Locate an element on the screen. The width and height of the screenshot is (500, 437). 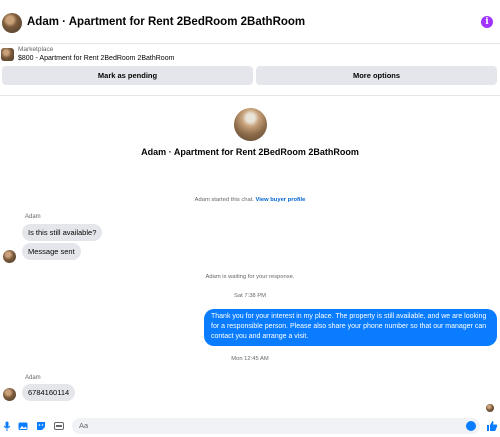
seen-indicator-avatar is located at coordinates (490, 408).